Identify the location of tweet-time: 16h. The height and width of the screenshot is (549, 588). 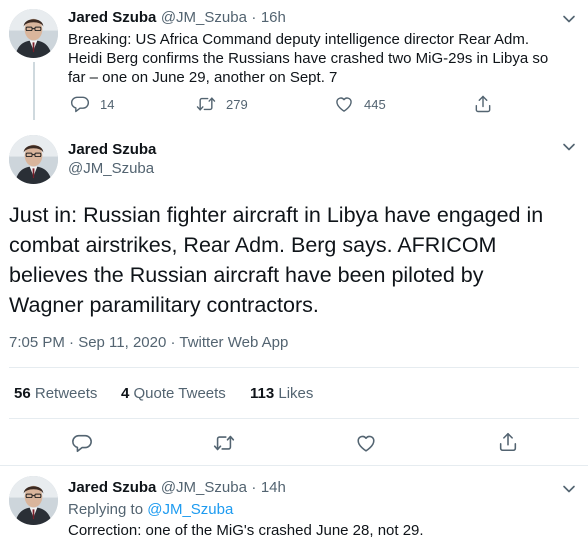
(273, 17).